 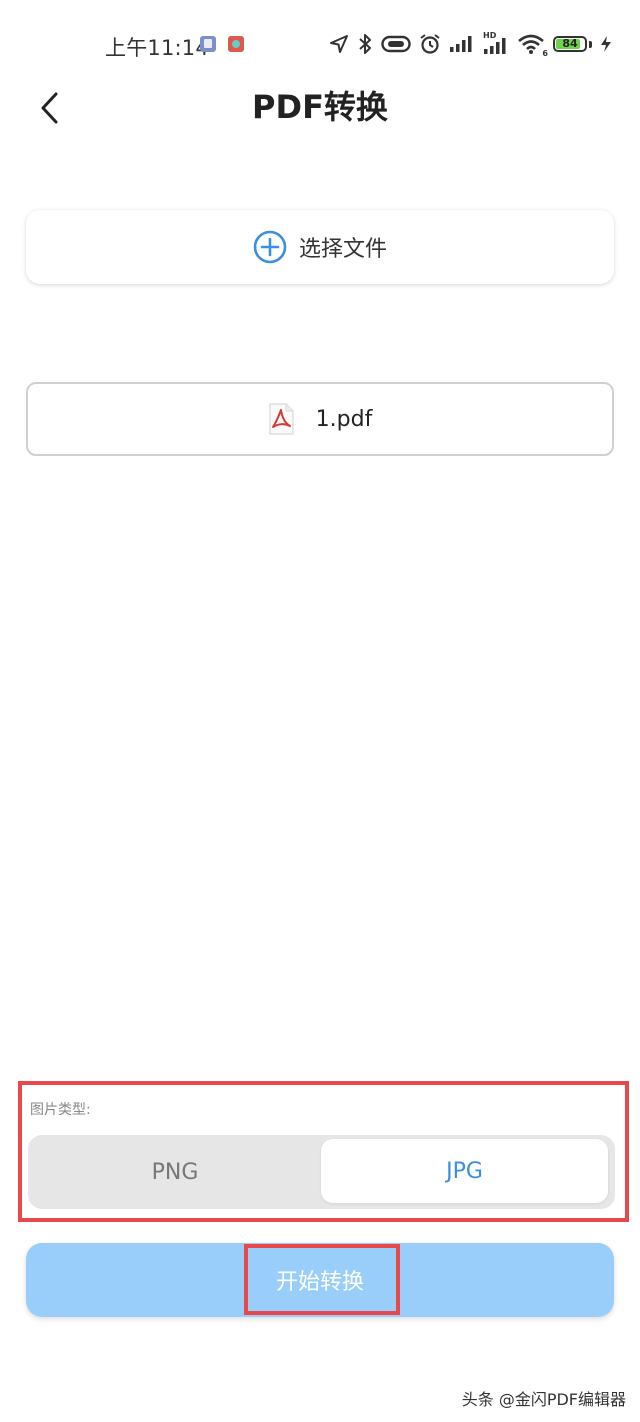 I want to click on bluetooth-icon, so click(x=365, y=44).